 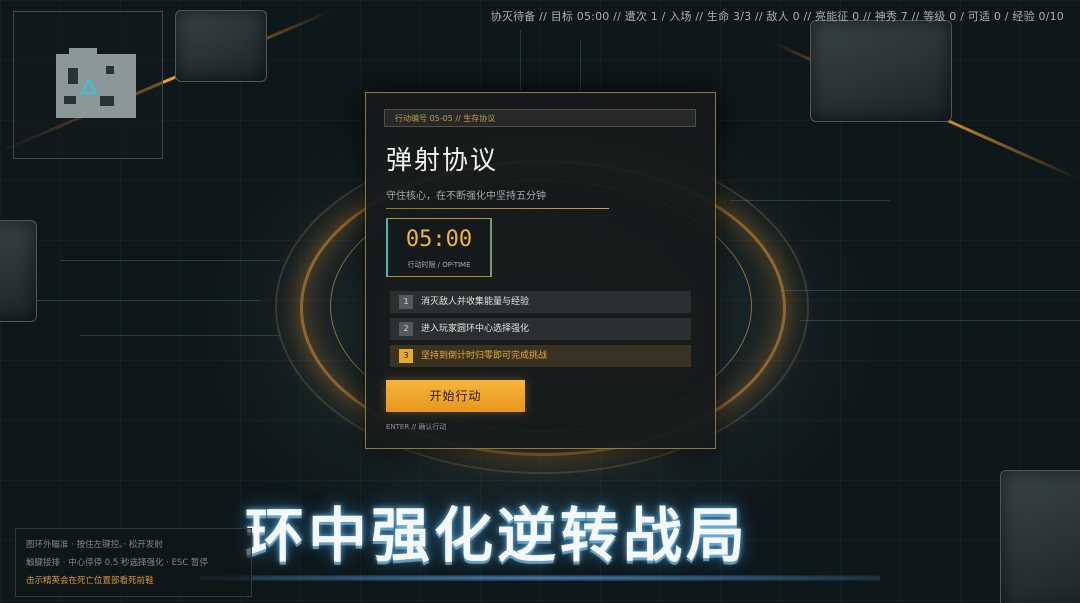 I want to click on objective-text: 坚持到倒计时归零即可完成挑战, so click(x=484, y=356).